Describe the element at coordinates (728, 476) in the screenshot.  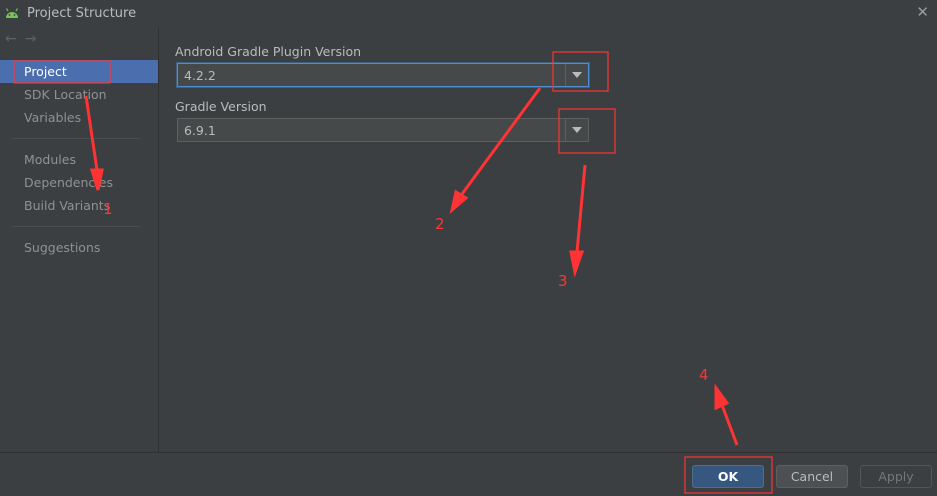
I see `ok-button: OK` at that location.